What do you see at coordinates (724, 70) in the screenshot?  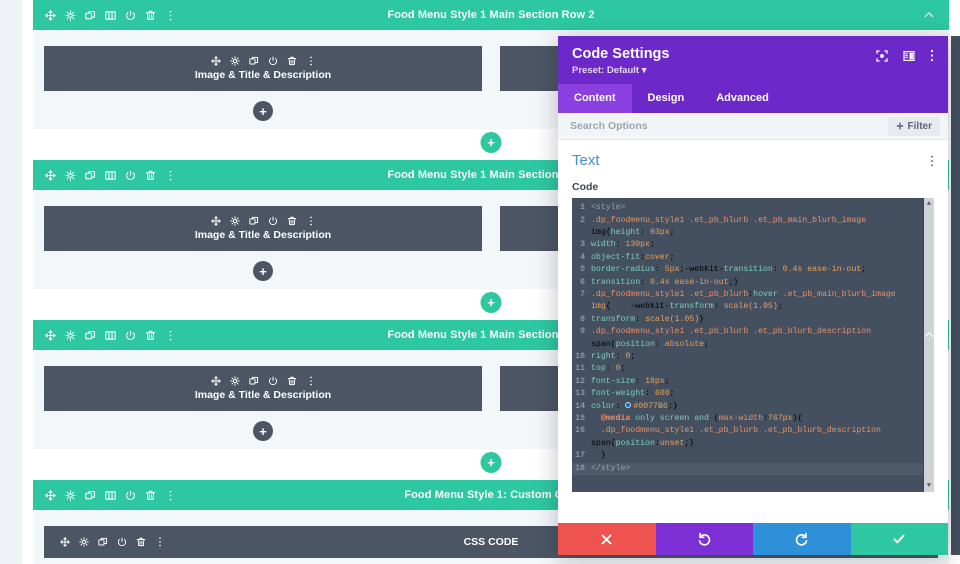 I see `modal-preset-selector: Preset: Default ▾` at bounding box center [724, 70].